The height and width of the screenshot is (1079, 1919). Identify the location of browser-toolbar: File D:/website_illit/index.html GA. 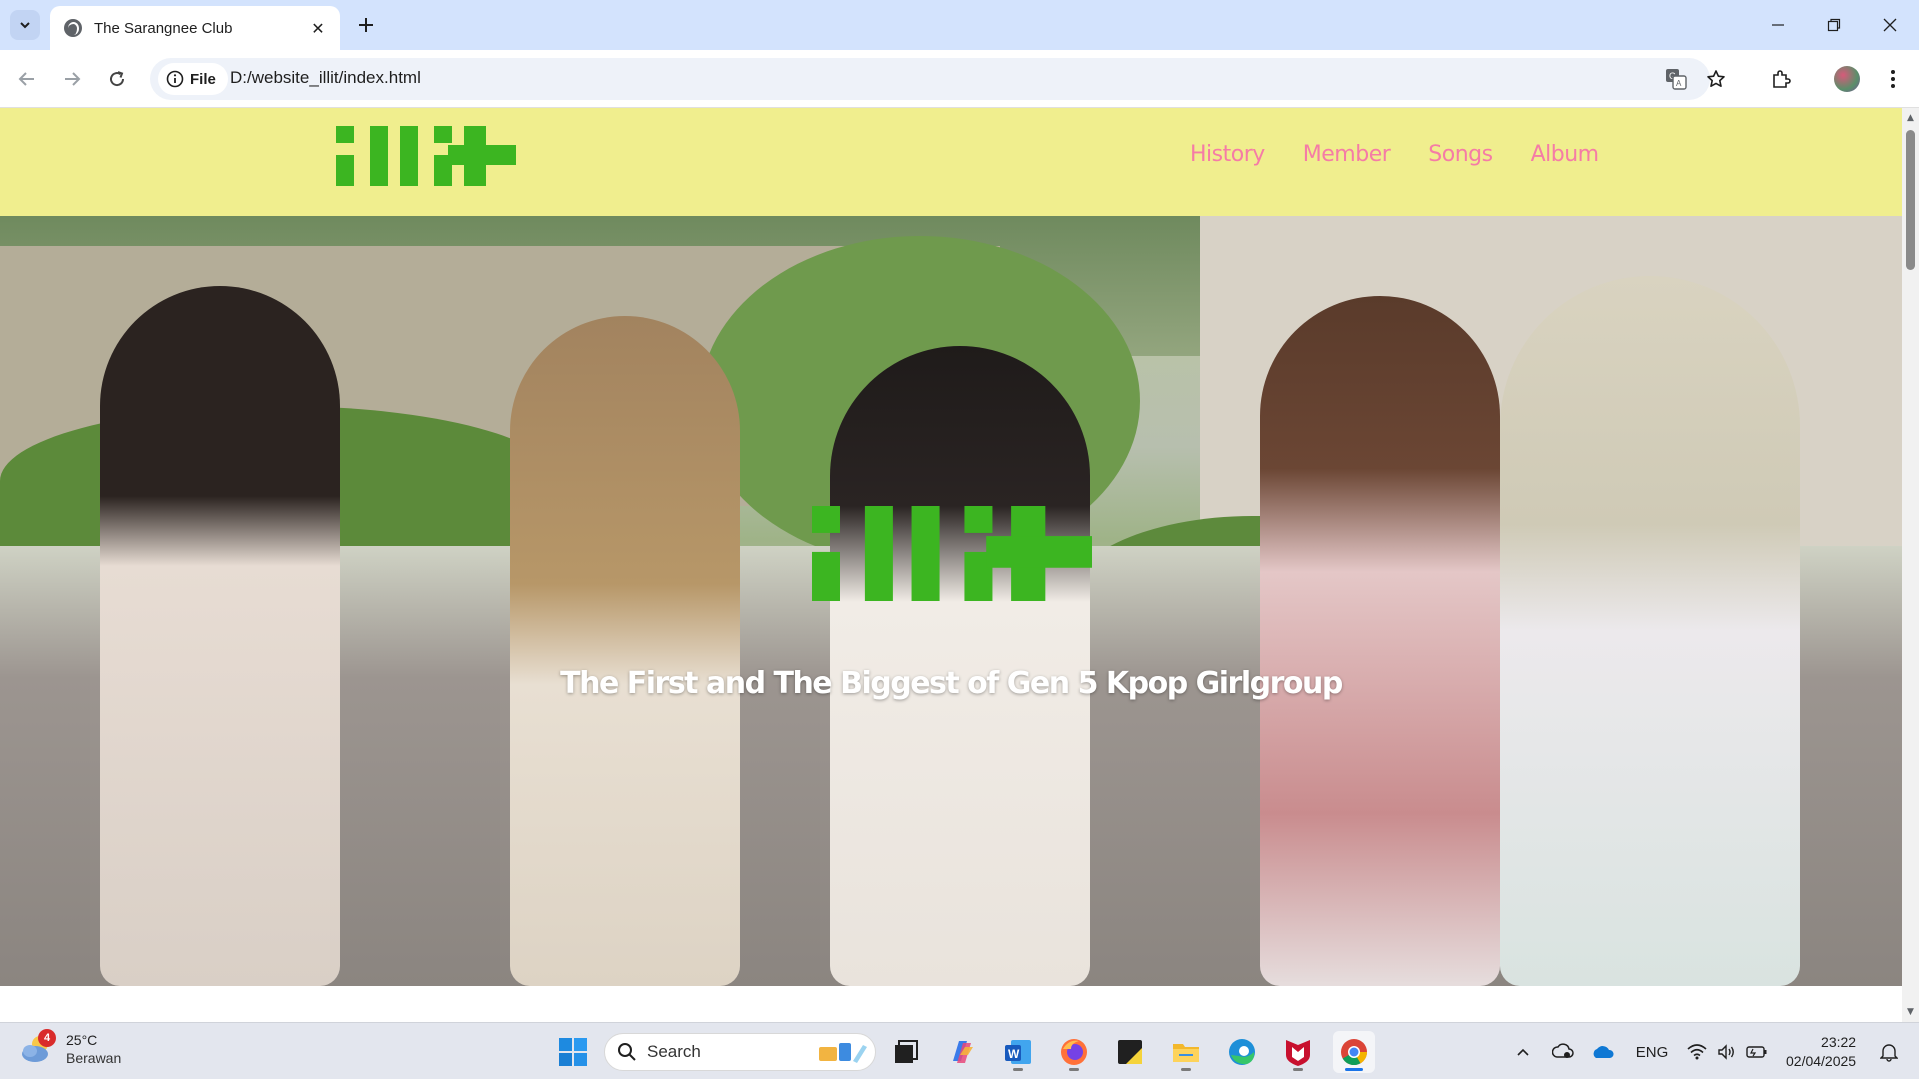
(959, 79).